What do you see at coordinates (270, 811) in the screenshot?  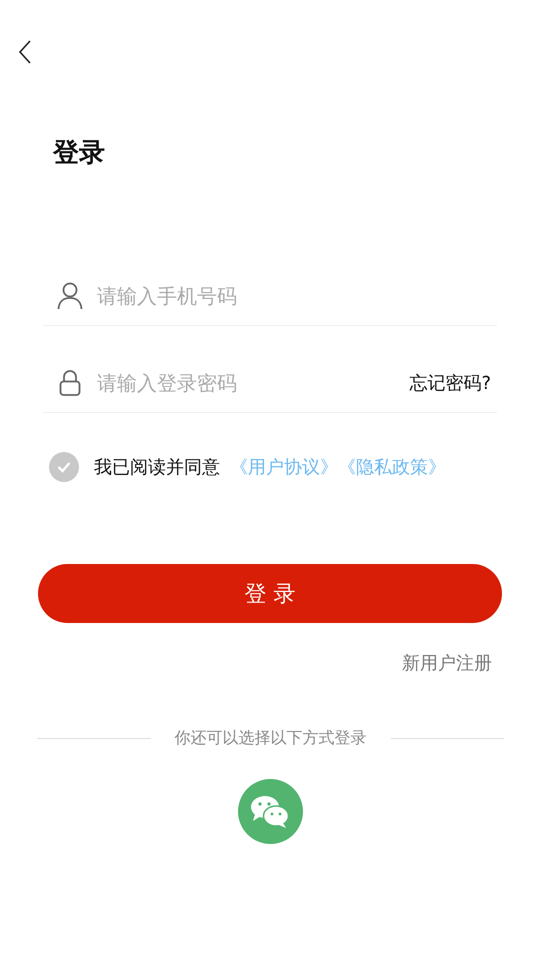 I see `chat-bubbles-icon` at bounding box center [270, 811].